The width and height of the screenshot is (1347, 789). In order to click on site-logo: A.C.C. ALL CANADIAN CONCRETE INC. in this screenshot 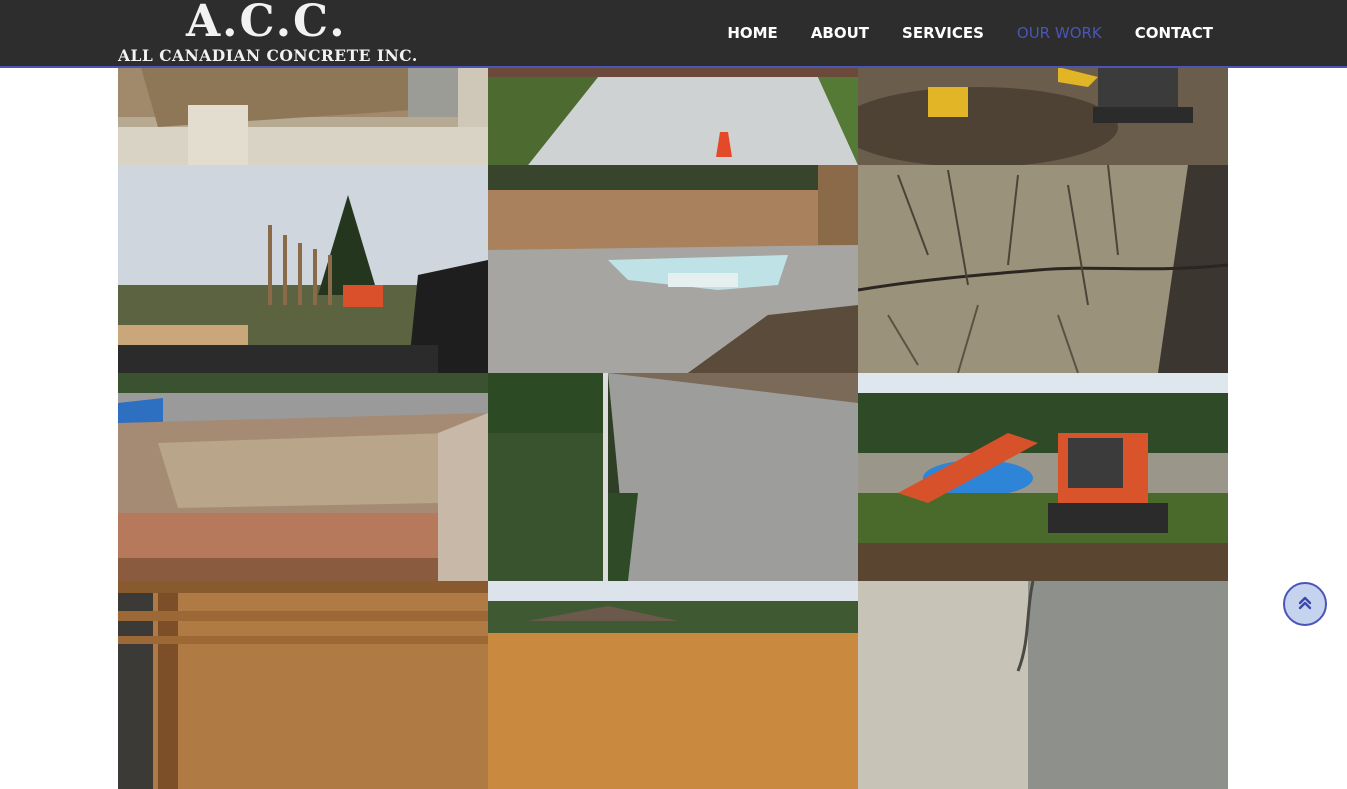, I will do `click(267, 33)`.